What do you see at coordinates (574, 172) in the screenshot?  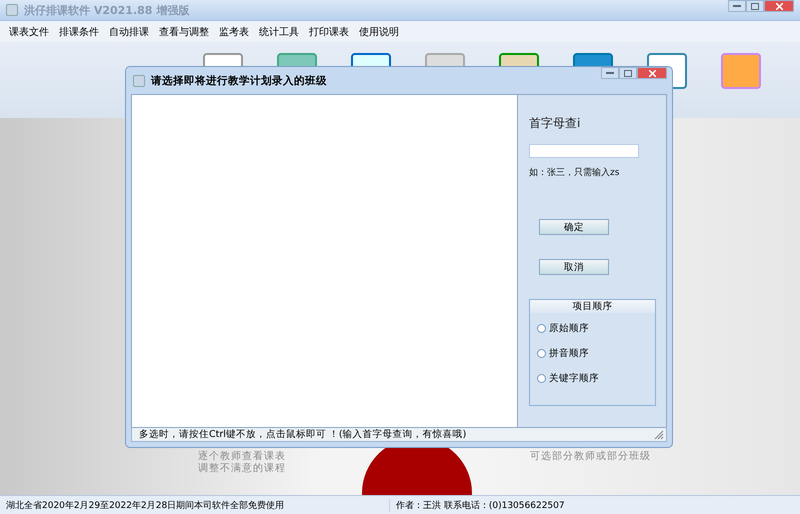 I see `hint-text: 如：张三，只需输入zs` at bounding box center [574, 172].